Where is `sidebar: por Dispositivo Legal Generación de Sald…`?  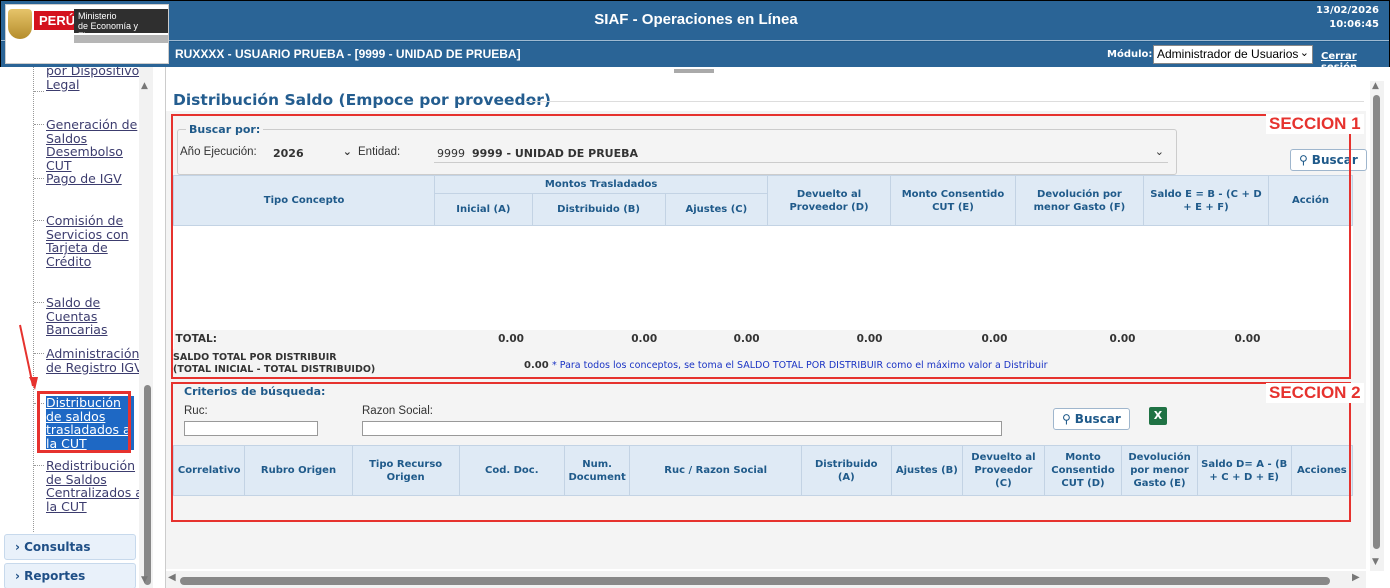
sidebar: por Dispositivo Legal Generación de Sald… is located at coordinates (83, 327).